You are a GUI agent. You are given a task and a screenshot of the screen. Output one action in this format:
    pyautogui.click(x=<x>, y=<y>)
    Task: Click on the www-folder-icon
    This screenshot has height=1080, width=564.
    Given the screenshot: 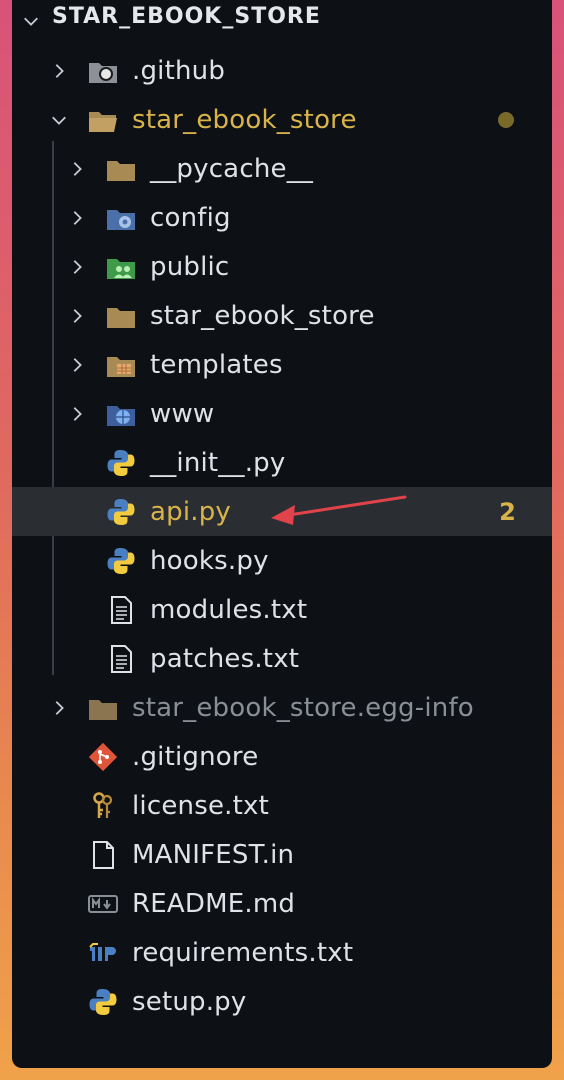 What is the action you would take?
    pyautogui.click(x=121, y=414)
    